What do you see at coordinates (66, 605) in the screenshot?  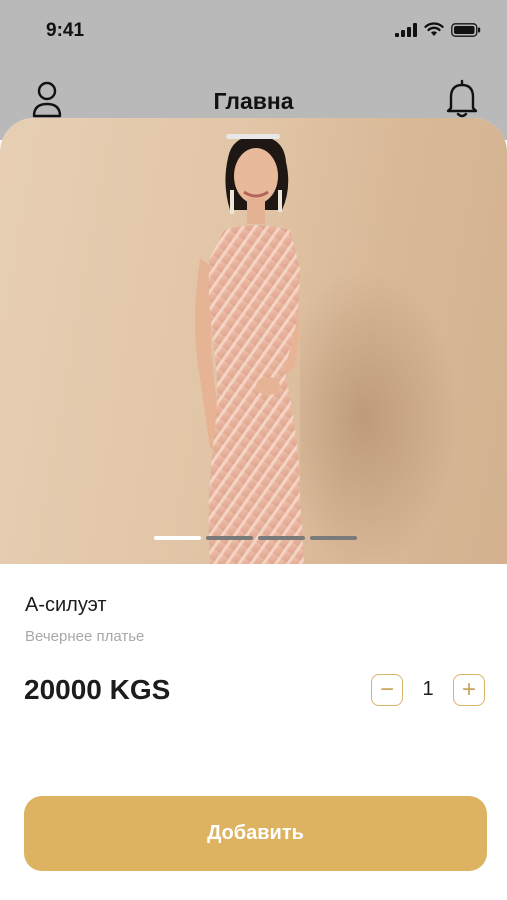 I see `product-title: А-силуэт` at bounding box center [66, 605].